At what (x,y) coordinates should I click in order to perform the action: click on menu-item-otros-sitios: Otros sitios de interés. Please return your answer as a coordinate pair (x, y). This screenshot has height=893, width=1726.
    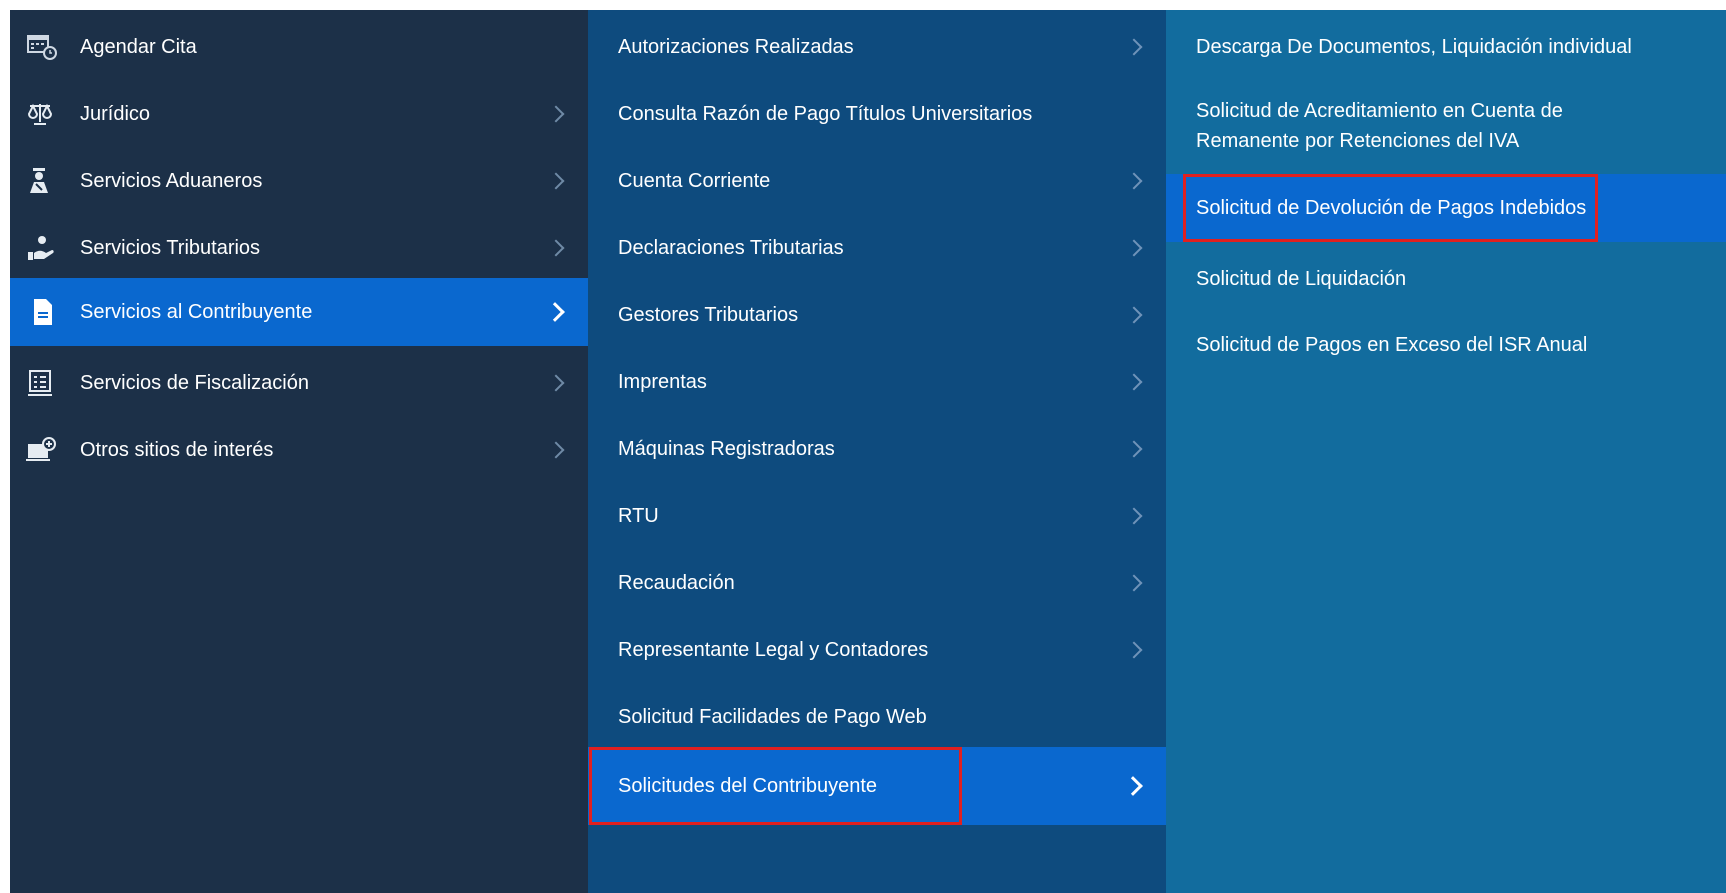
    Looking at the image, I should click on (299, 450).